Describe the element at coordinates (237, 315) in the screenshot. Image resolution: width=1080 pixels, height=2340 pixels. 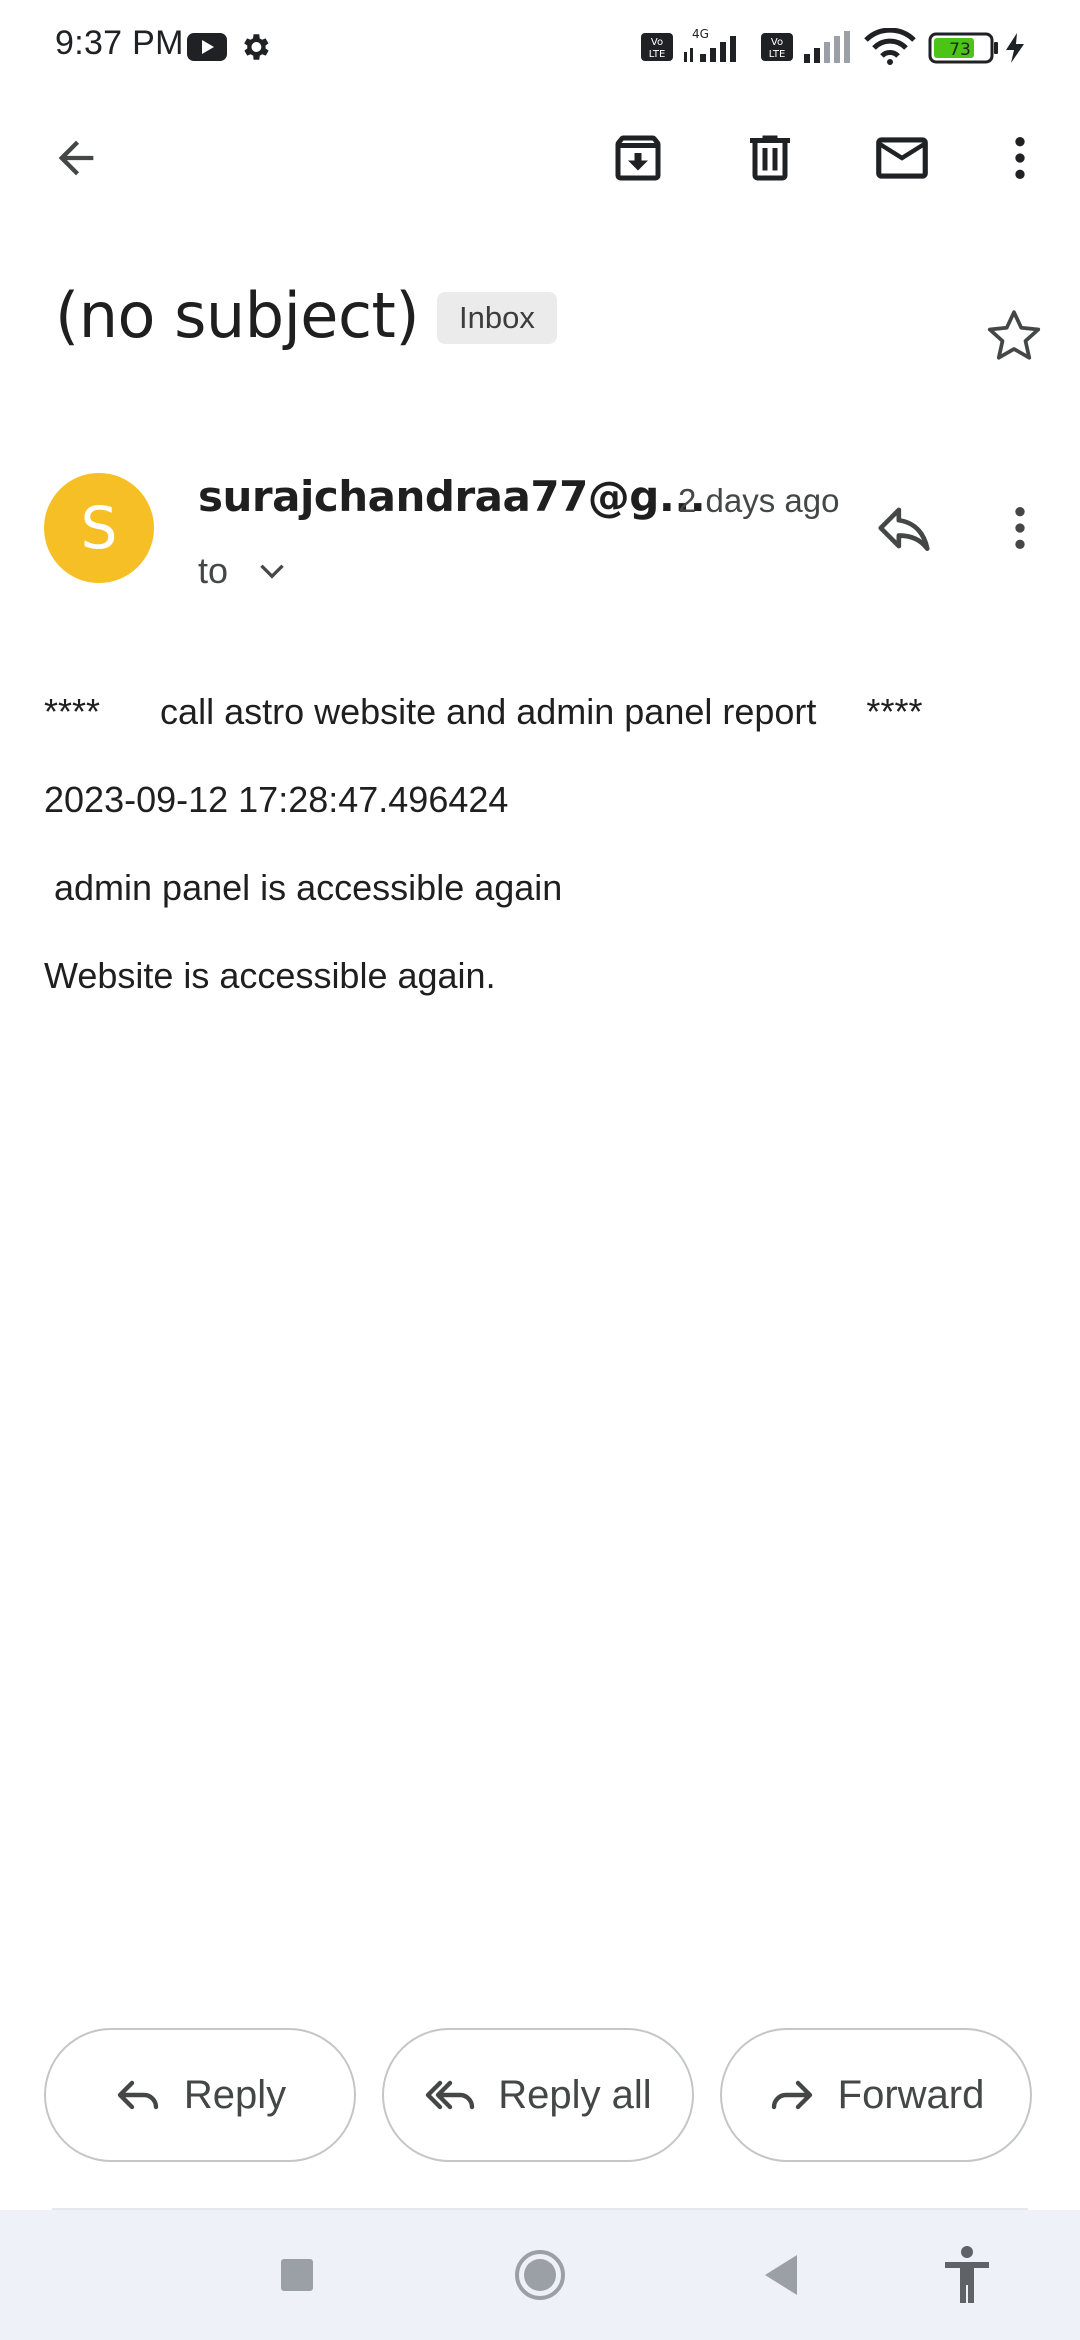
I see `email-subject: (no subject)` at that location.